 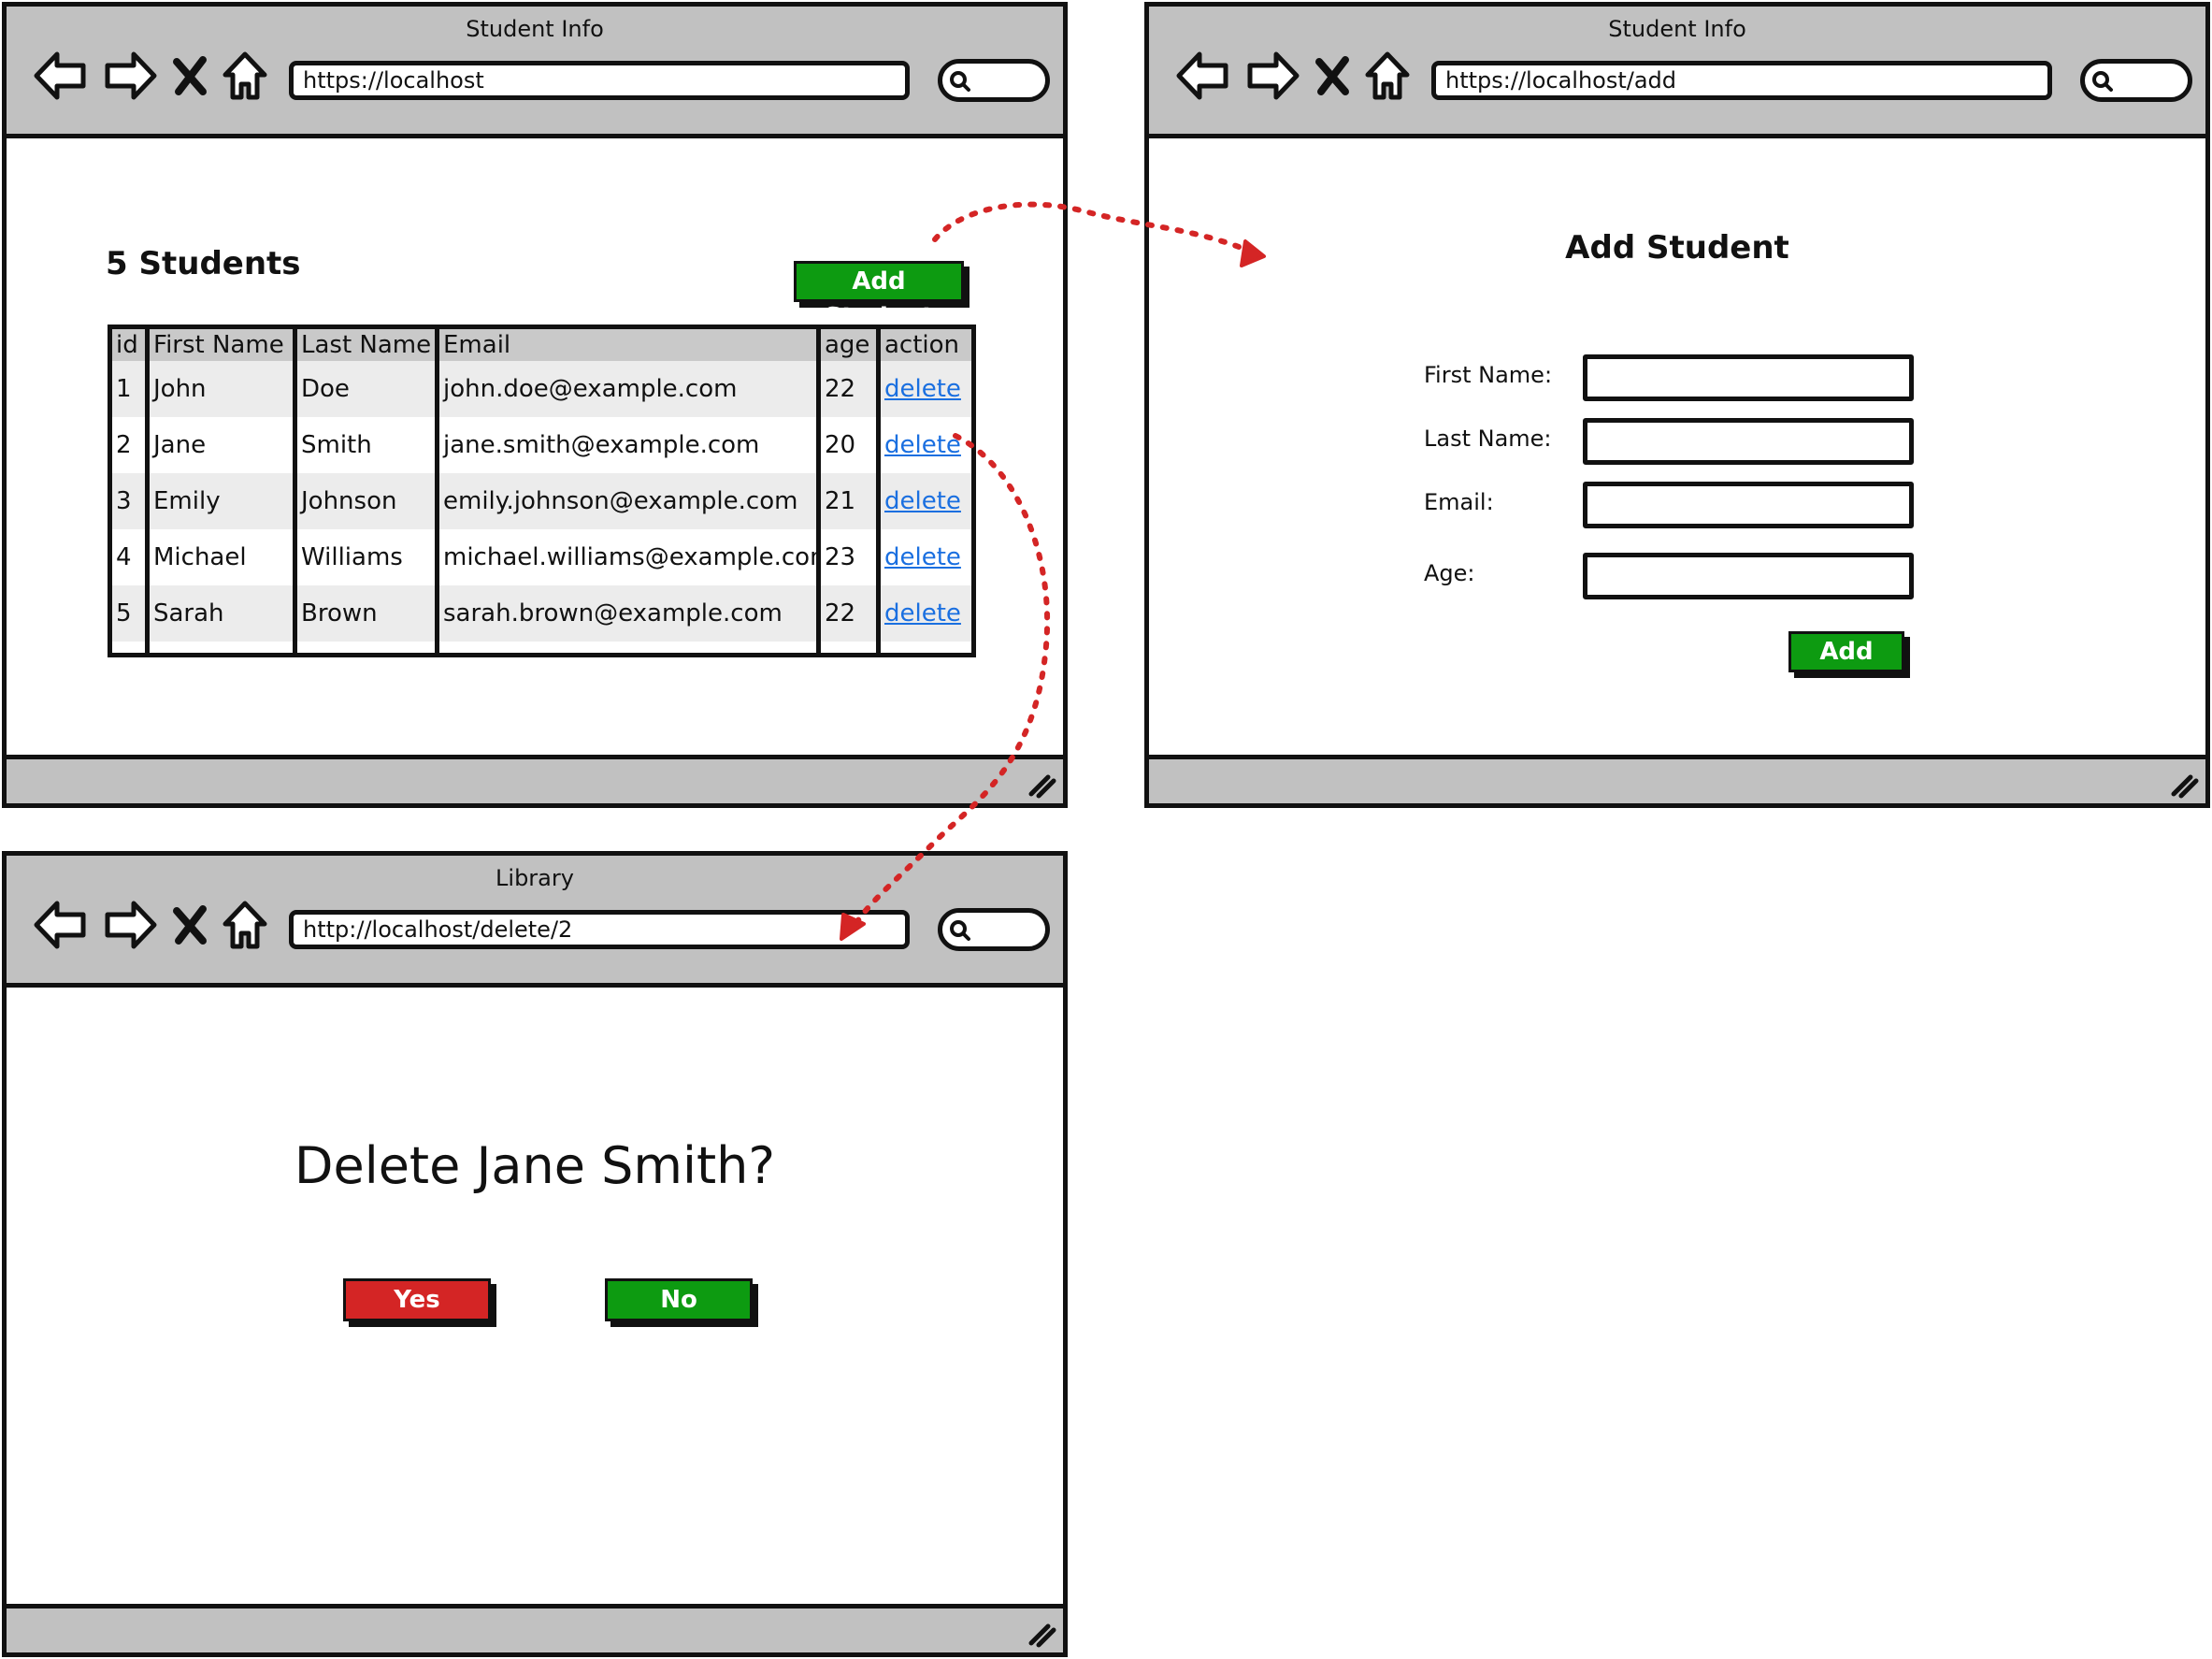 I want to click on cell-last-name: Williams, so click(x=366, y=557).